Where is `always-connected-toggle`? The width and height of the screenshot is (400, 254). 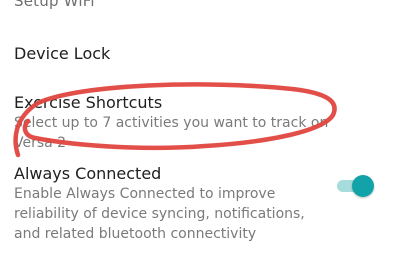 always-connected-toggle is located at coordinates (355, 186).